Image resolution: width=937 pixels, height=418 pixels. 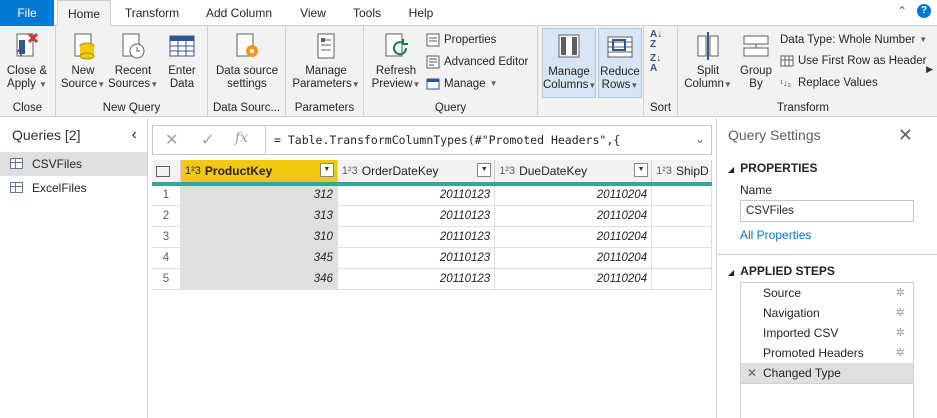 What do you see at coordinates (259, 173) in the screenshot?
I see `column-header-productkey: 1²3 ProductKey ▼` at bounding box center [259, 173].